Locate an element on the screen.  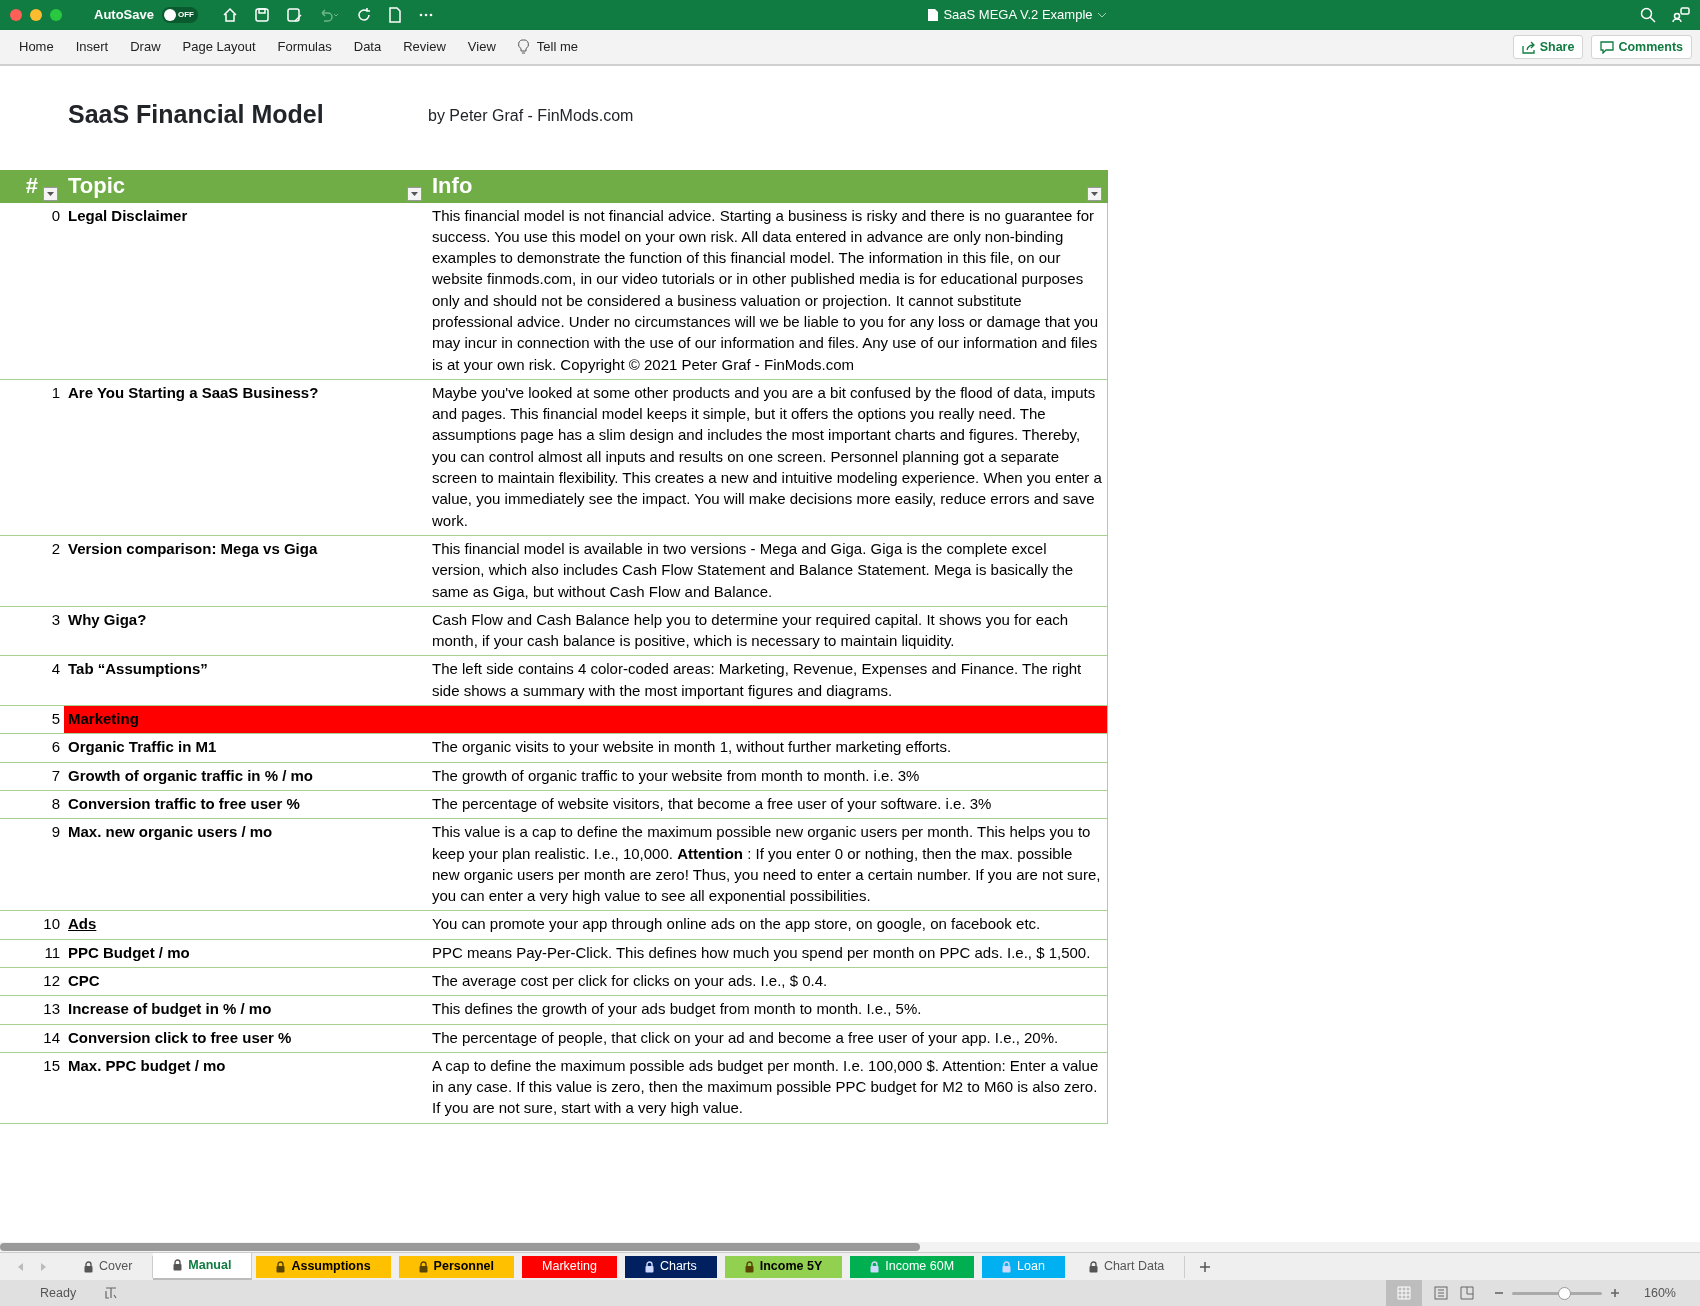
column-header: # is located at coordinates (32, 186).